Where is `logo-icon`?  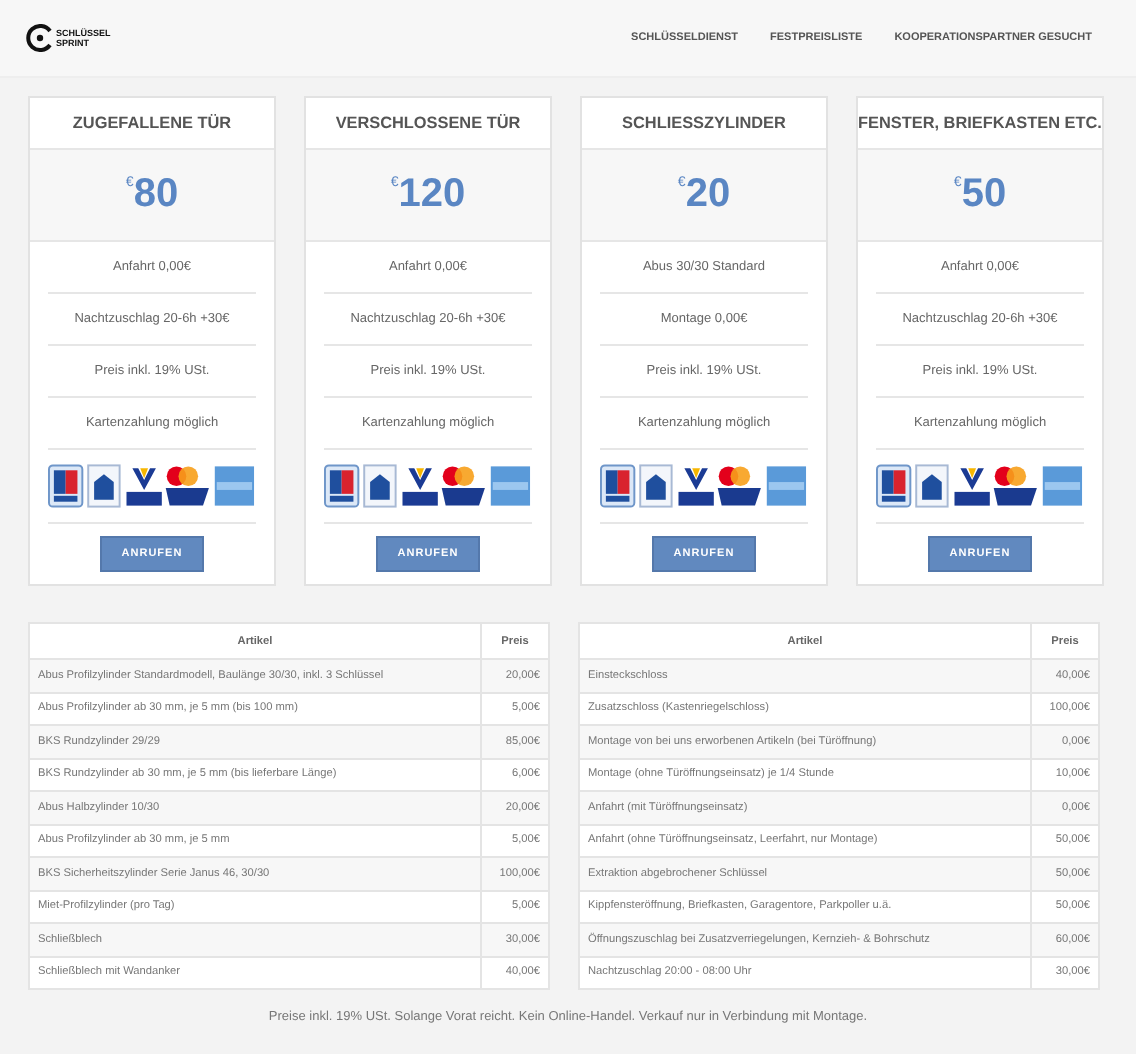 logo-icon is located at coordinates (40, 38).